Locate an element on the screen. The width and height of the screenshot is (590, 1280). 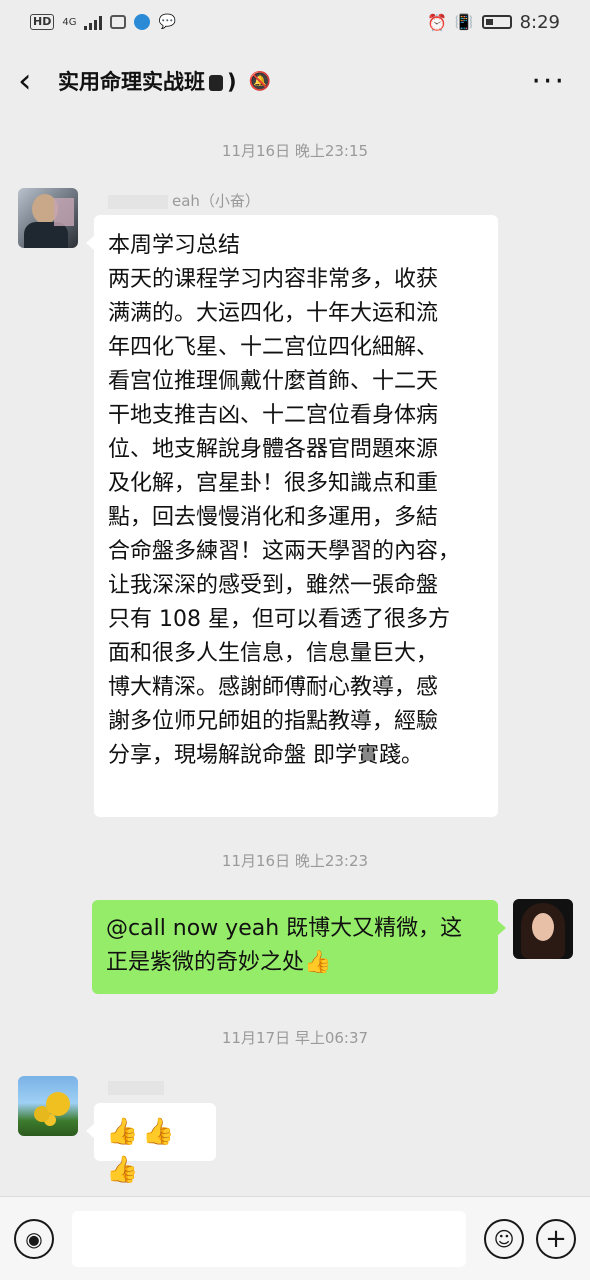
sender-name: eah（小奋） is located at coordinates (184, 200).